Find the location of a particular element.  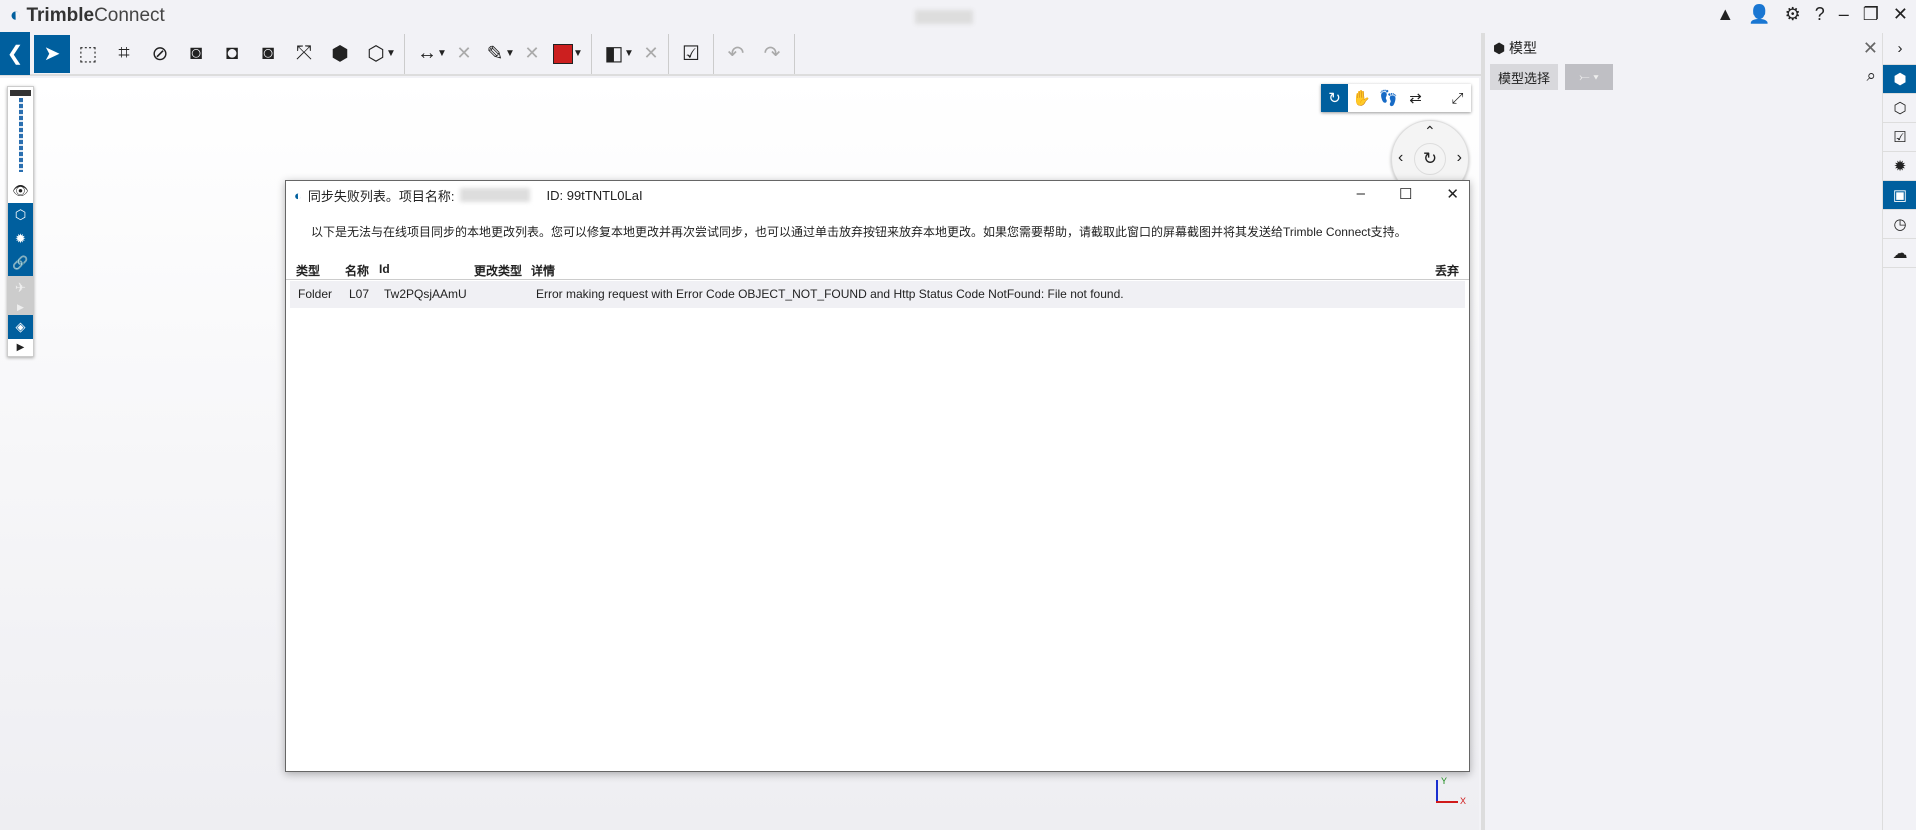

row-type: Folder is located at coordinates (315, 294).